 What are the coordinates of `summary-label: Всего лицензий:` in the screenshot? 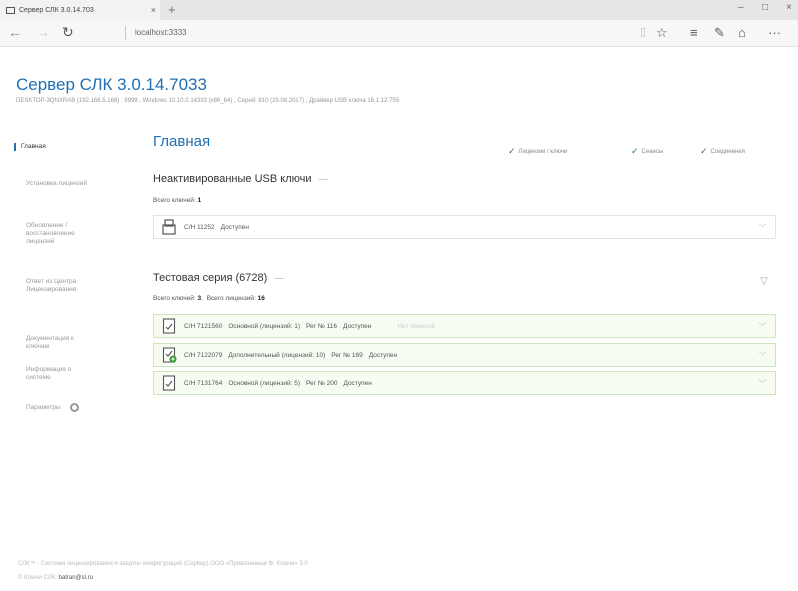 It's located at (231, 298).